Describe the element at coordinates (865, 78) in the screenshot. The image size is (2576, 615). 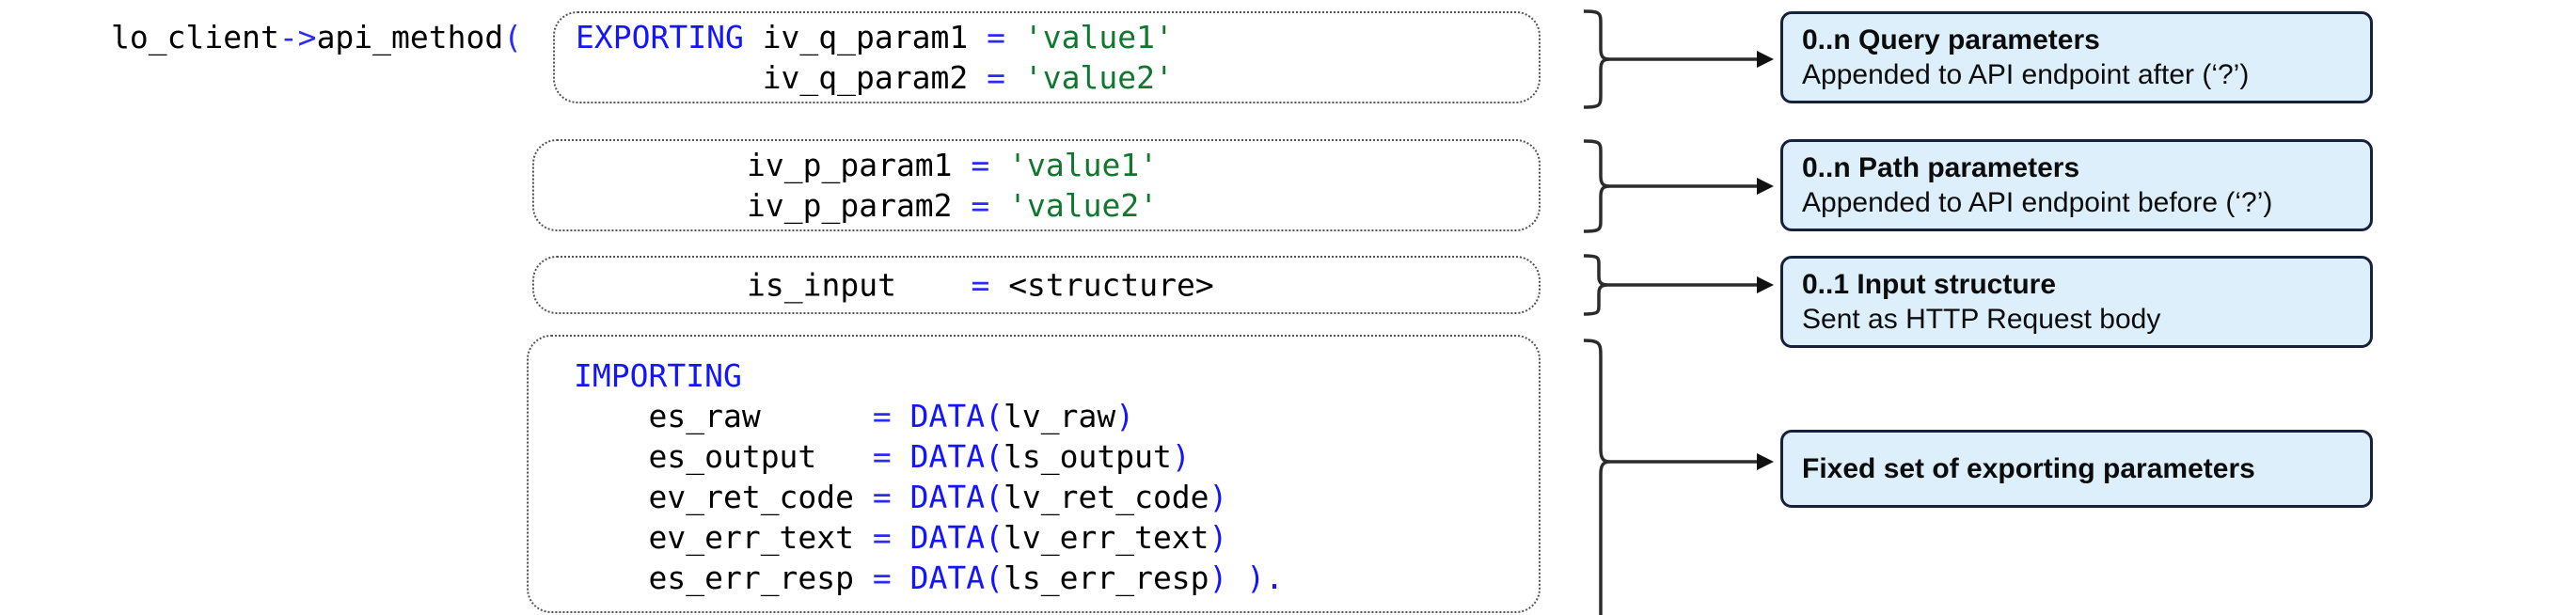
I see `param-name: iv_q_param2` at that location.